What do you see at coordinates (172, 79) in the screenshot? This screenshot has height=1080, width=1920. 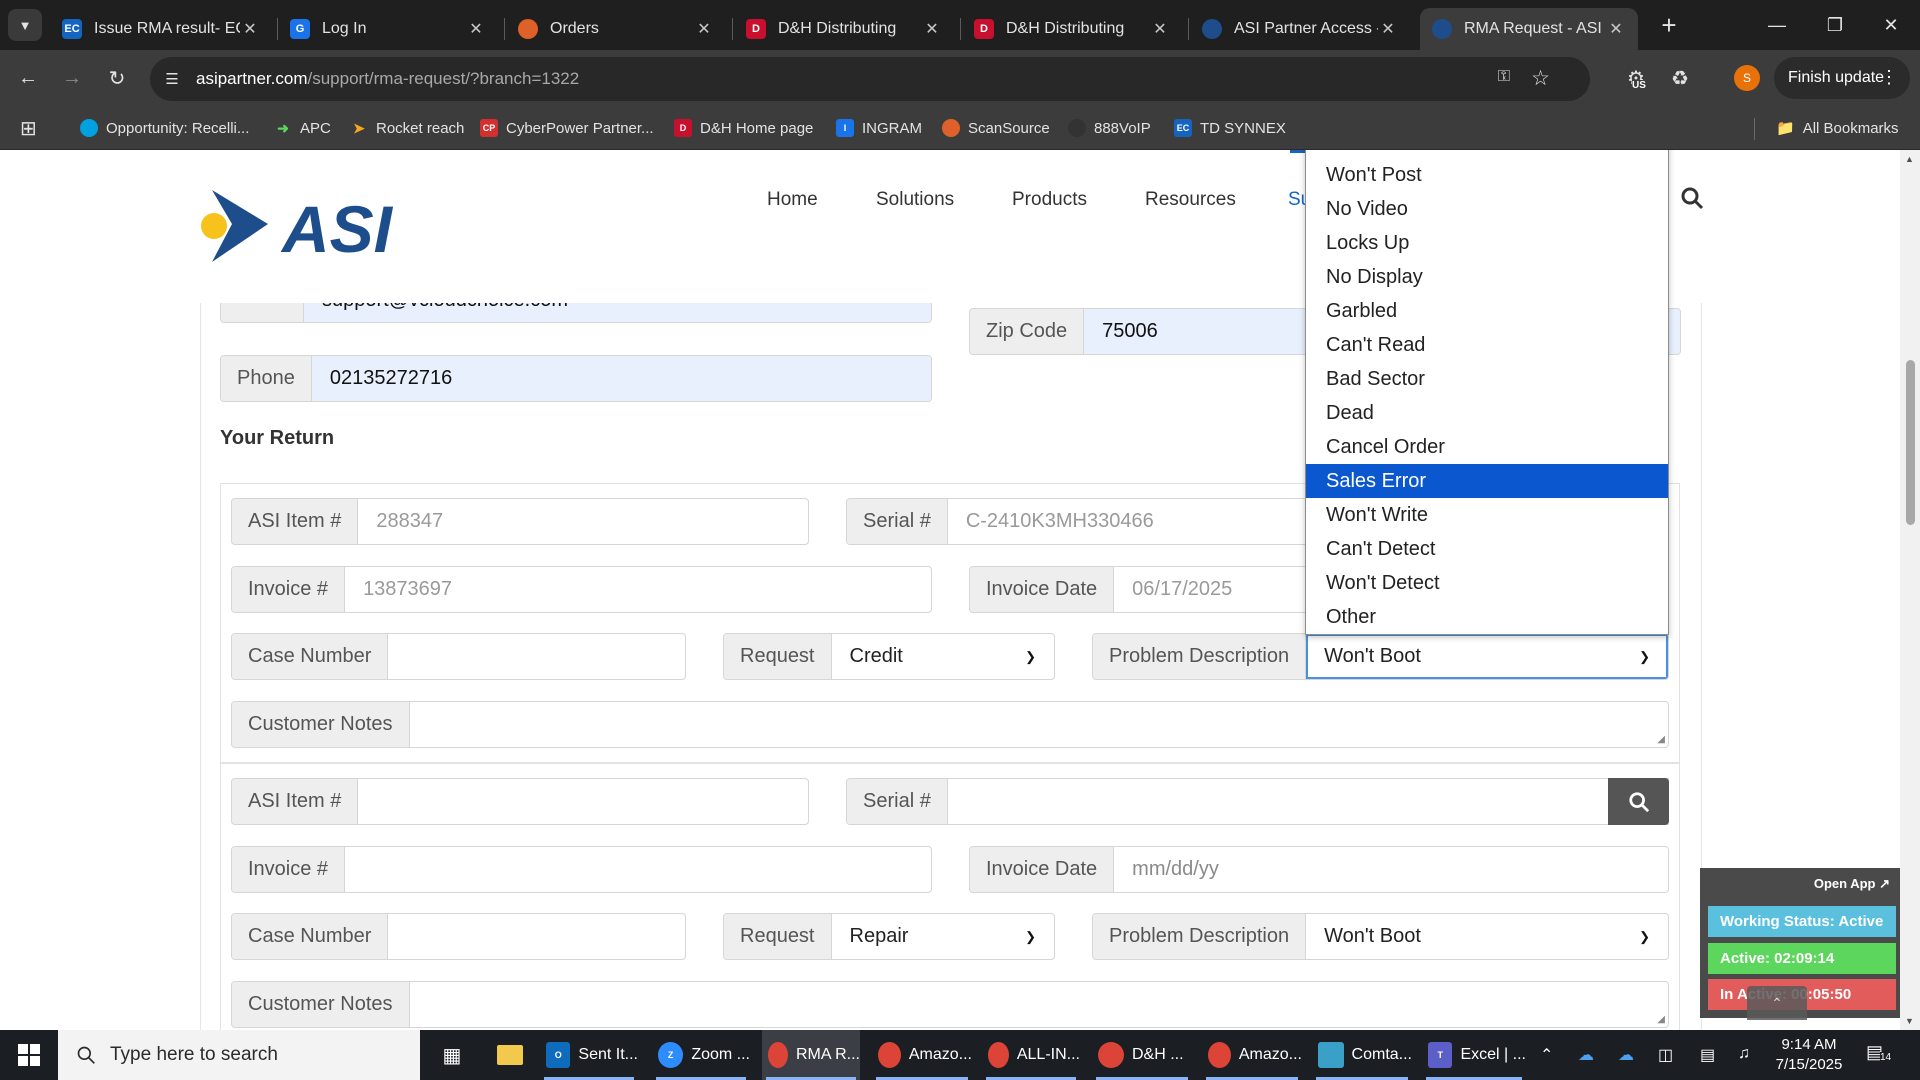 I see `site-info-icon: ☰` at bounding box center [172, 79].